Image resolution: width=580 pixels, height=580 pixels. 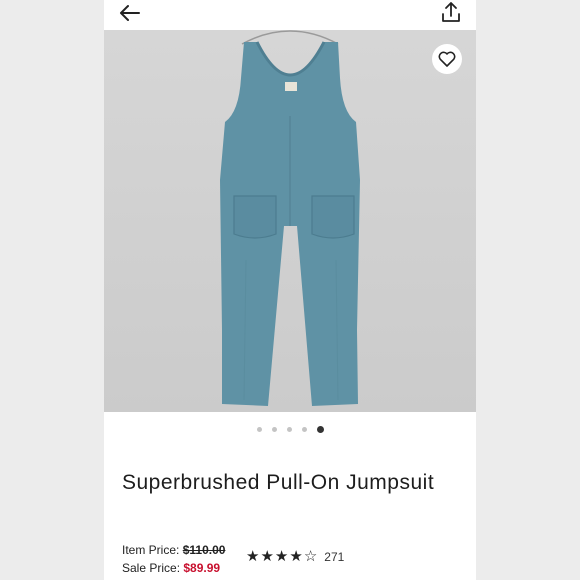 I want to click on share-button, so click(x=451, y=12).